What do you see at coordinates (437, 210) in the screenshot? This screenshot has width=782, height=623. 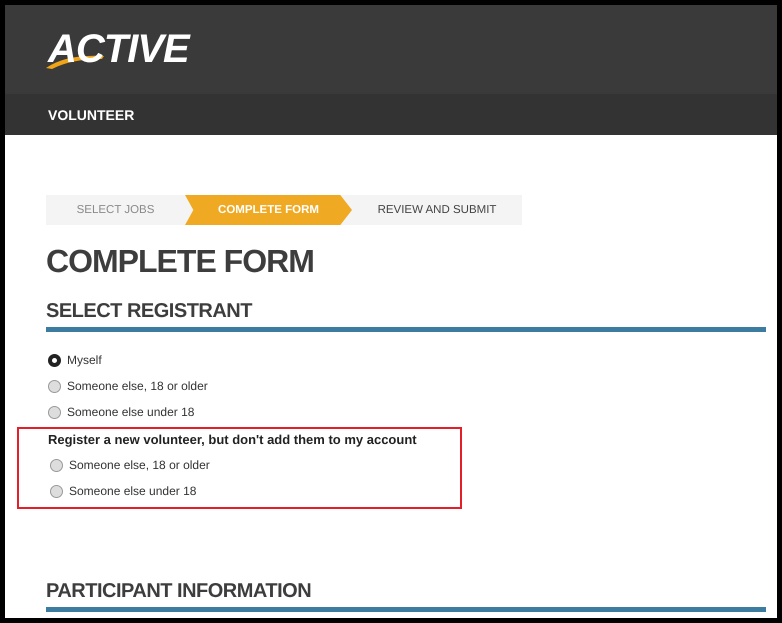 I see `step-tab: REVIEW AND SUBMIT` at bounding box center [437, 210].